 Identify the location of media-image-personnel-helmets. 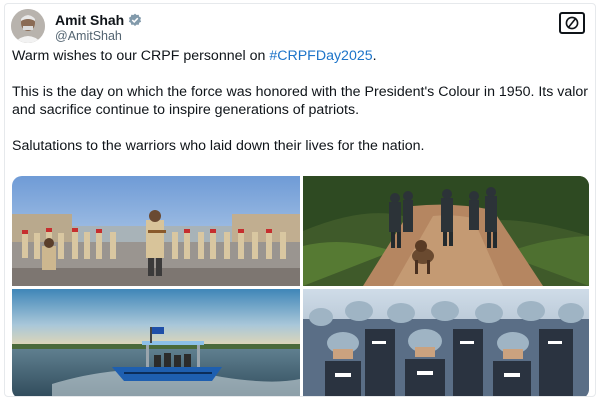
(446, 342).